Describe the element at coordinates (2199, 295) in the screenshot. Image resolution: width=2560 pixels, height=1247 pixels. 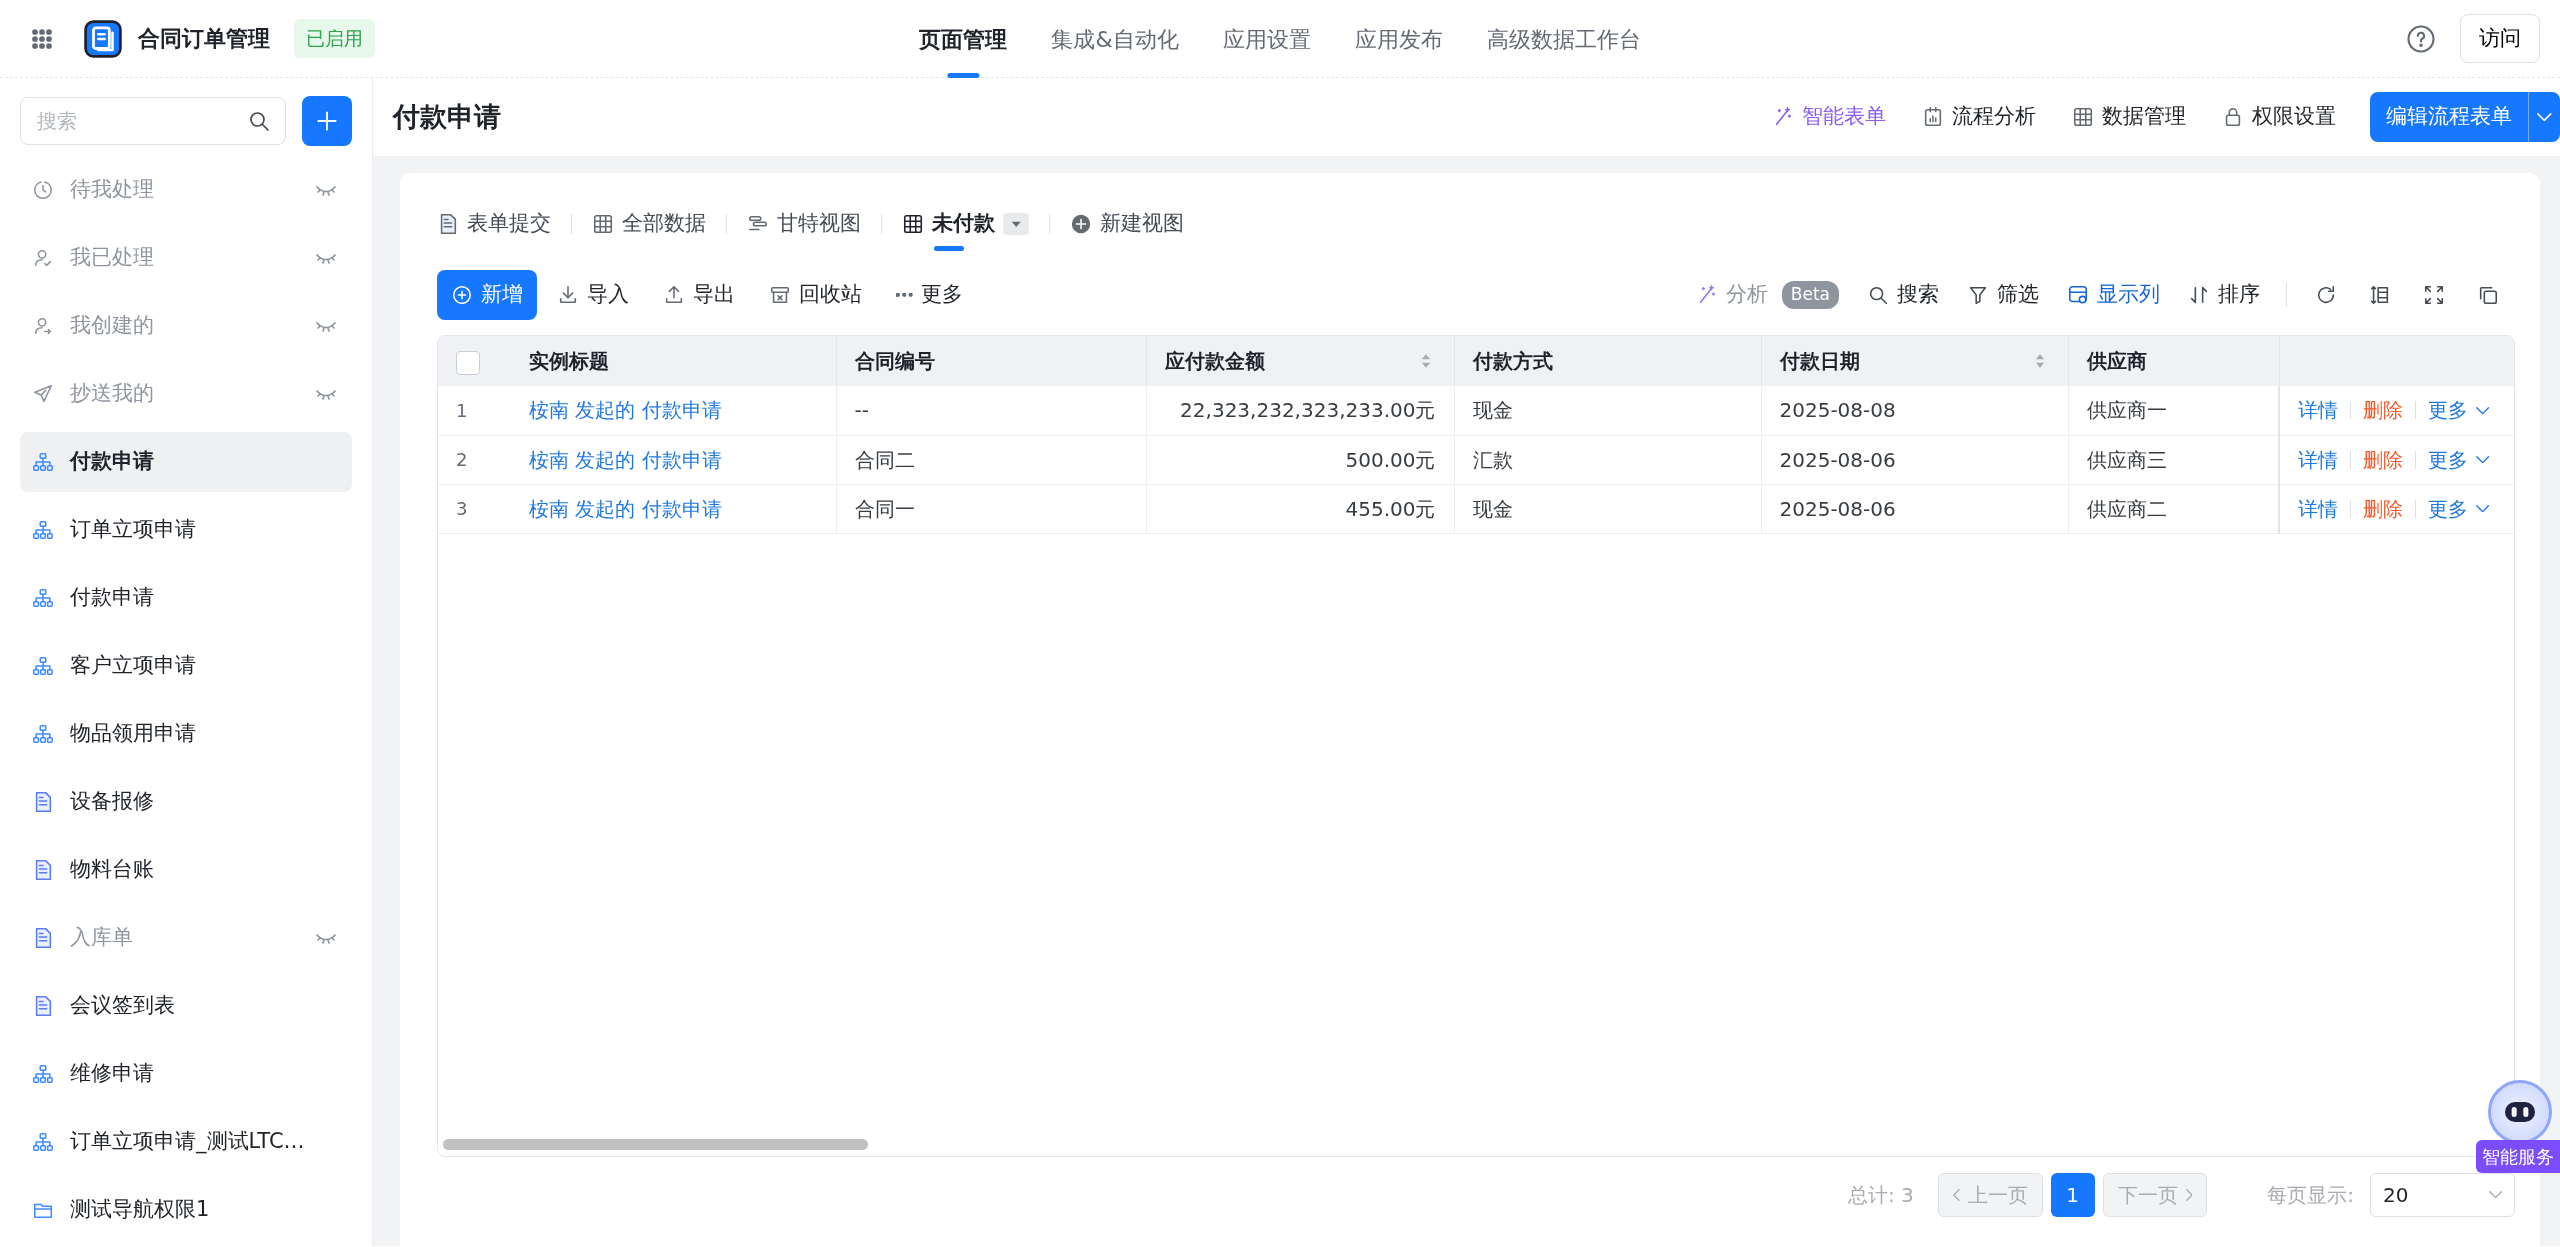
I see `sort-icon` at that location.